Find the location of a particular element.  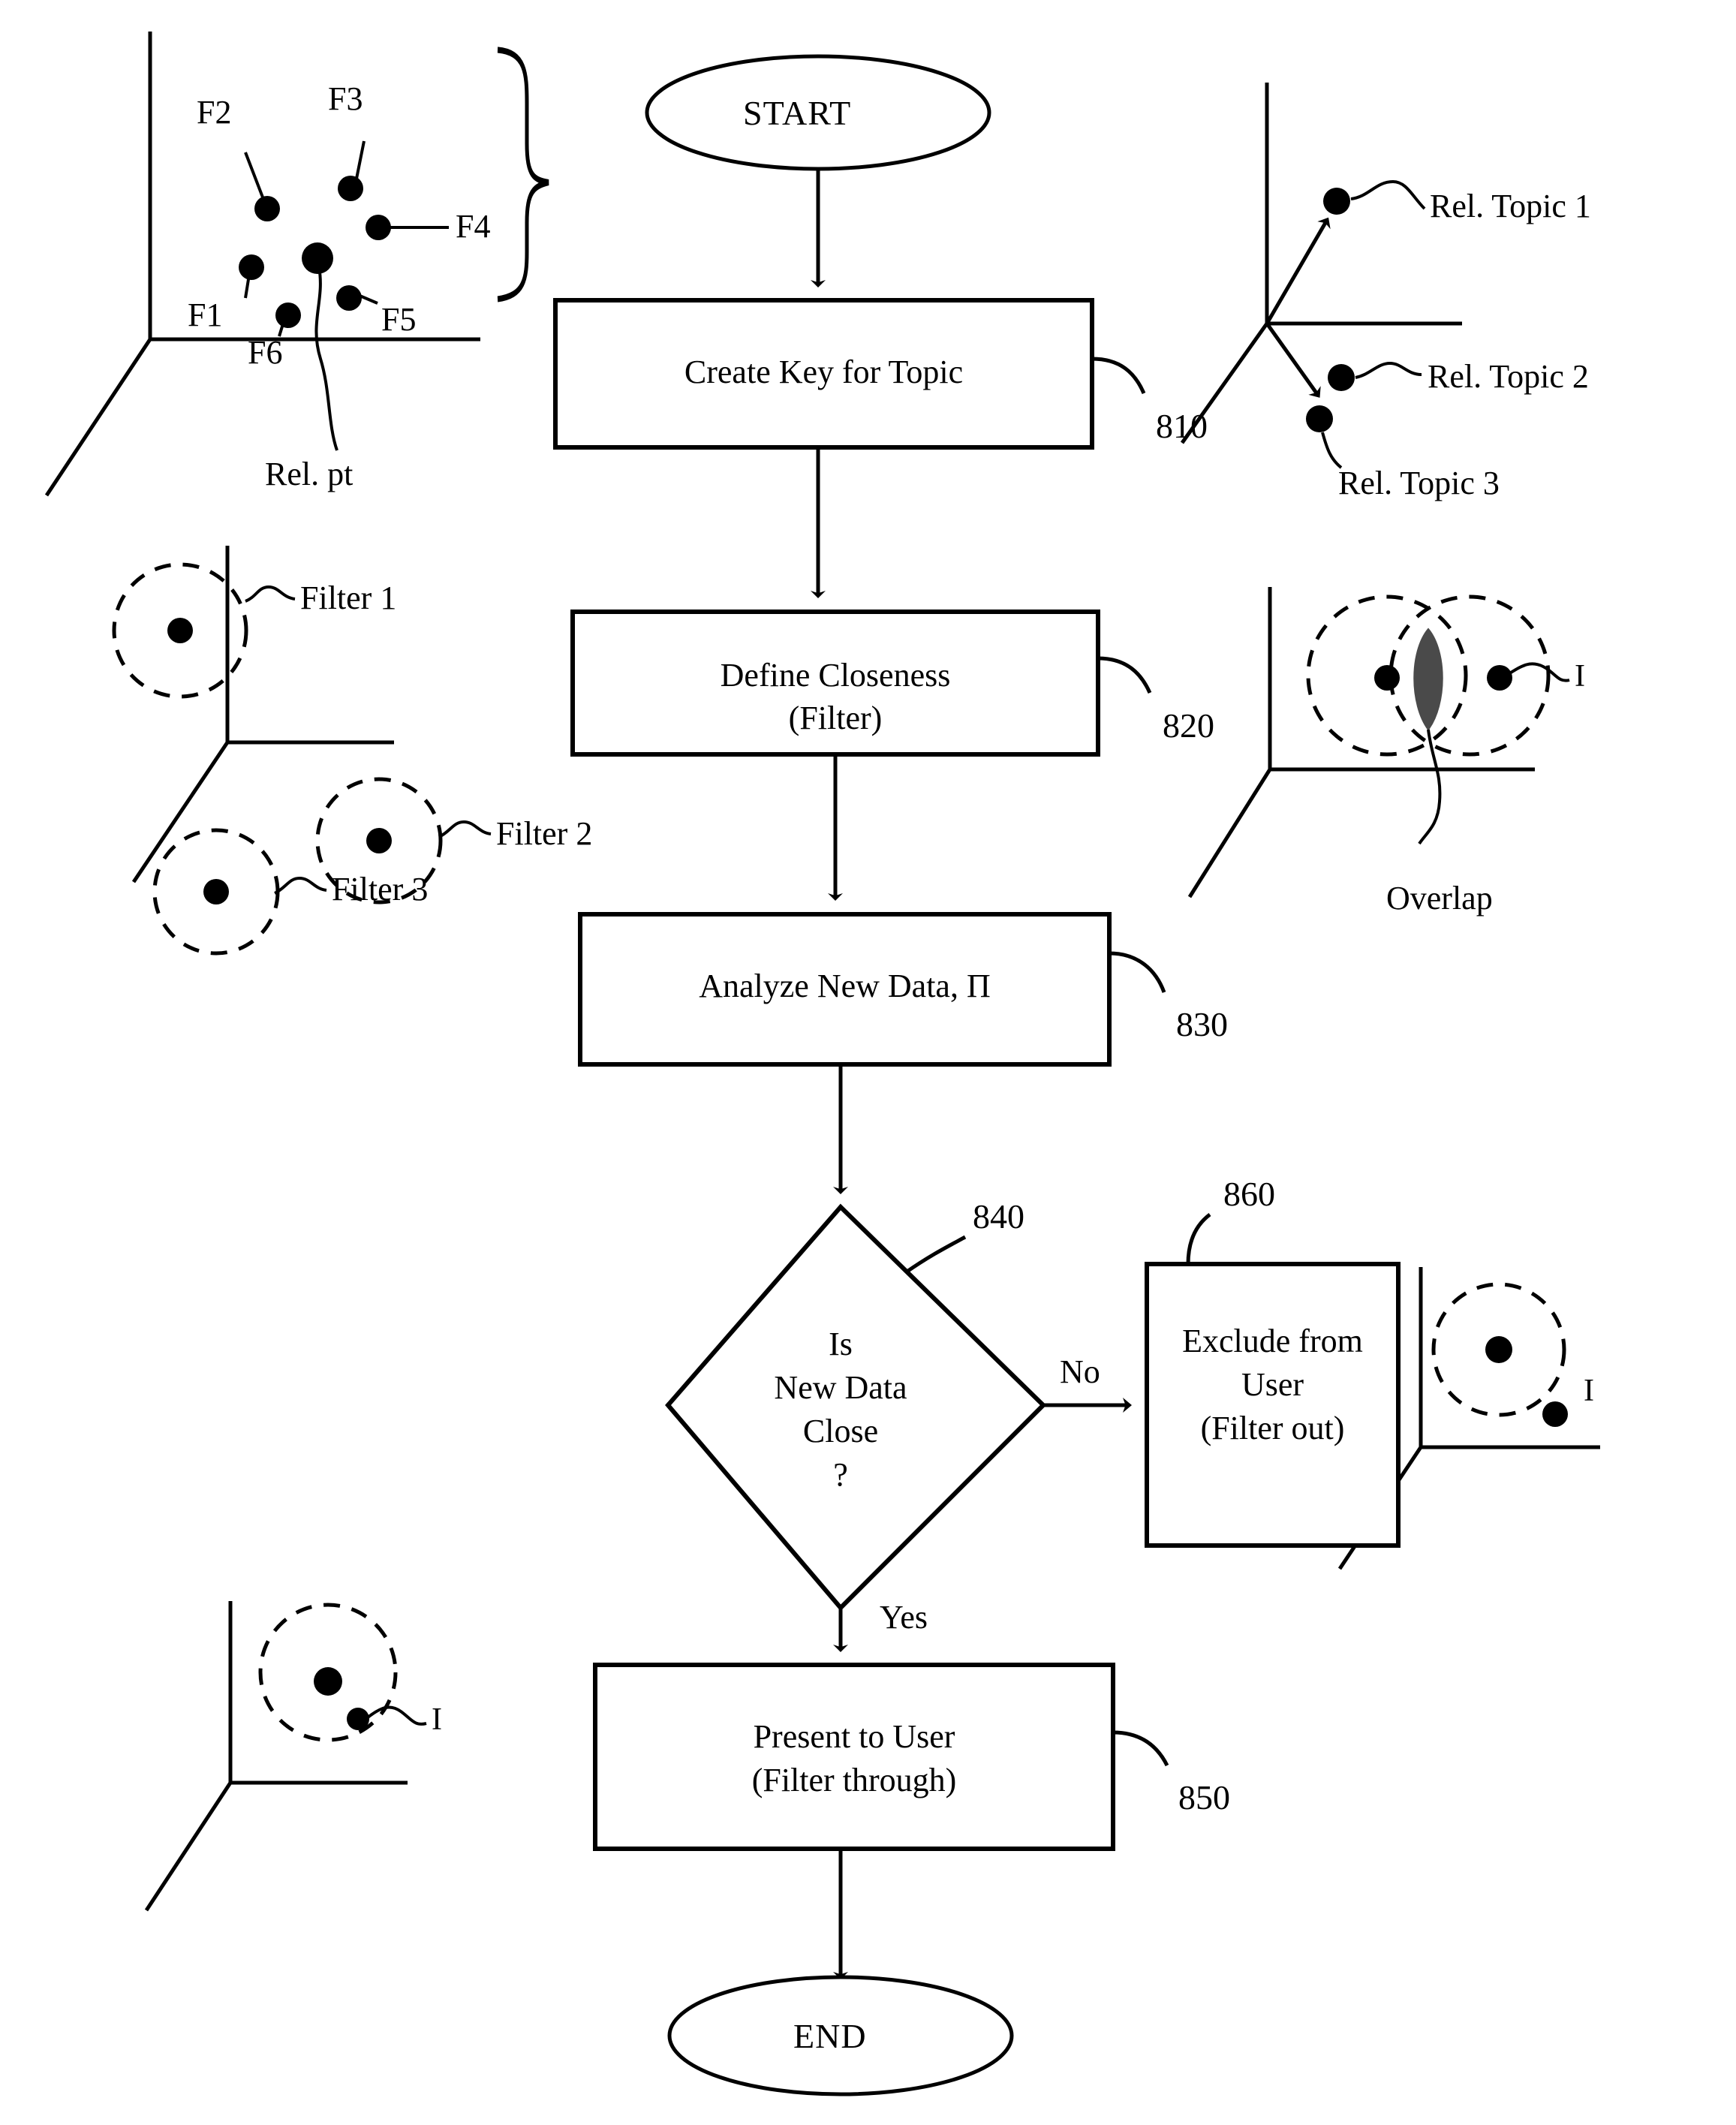

feature-point-label-f5: F5 is located at coordinates (399, 319).